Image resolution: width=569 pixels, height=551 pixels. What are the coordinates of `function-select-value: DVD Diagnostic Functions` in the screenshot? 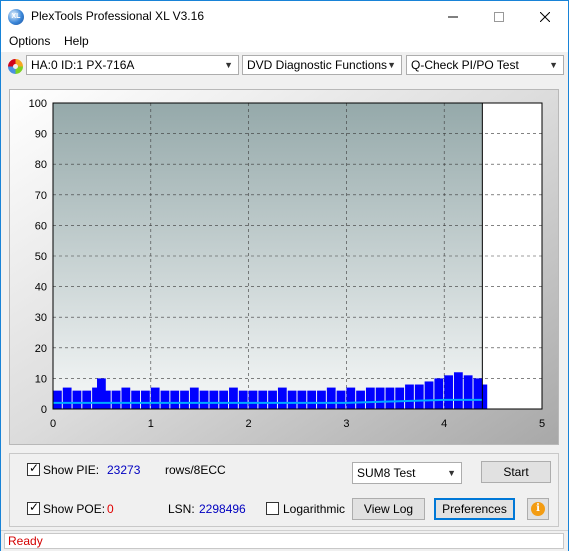 It's located at (317, 65).